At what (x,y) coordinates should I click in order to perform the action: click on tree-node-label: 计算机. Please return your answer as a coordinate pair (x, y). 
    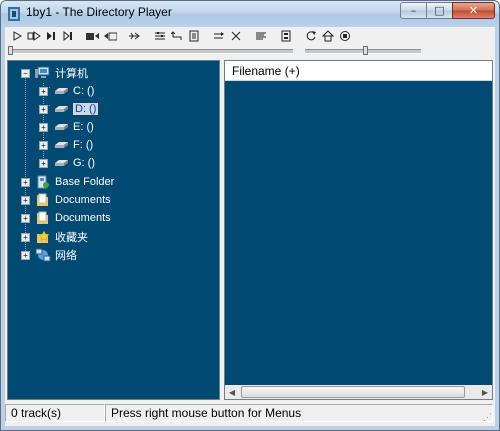
    Looking at the image, I should click on (71, 74).